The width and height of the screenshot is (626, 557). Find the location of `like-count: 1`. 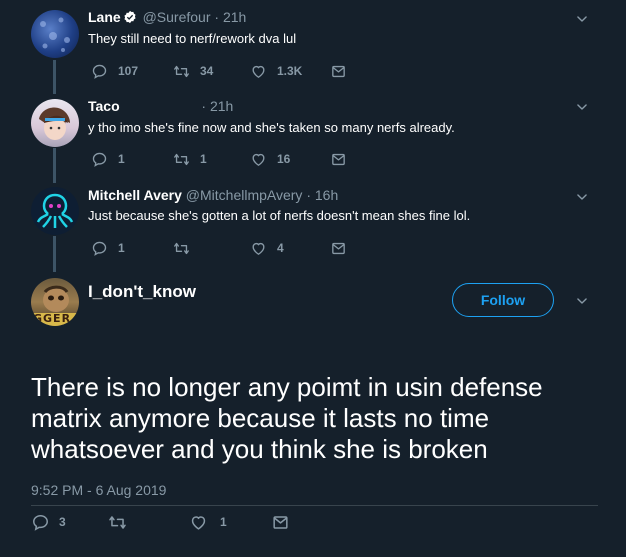

like-count: 1 is located at coordinates (223, 522).